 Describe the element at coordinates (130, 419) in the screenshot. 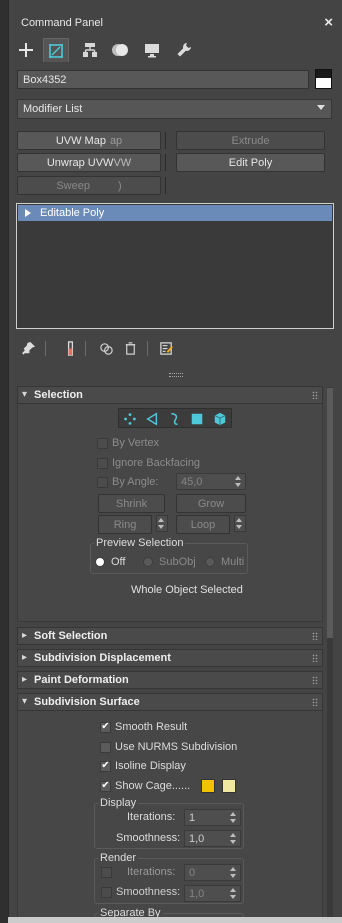

I see `vertex-icon` at that location.